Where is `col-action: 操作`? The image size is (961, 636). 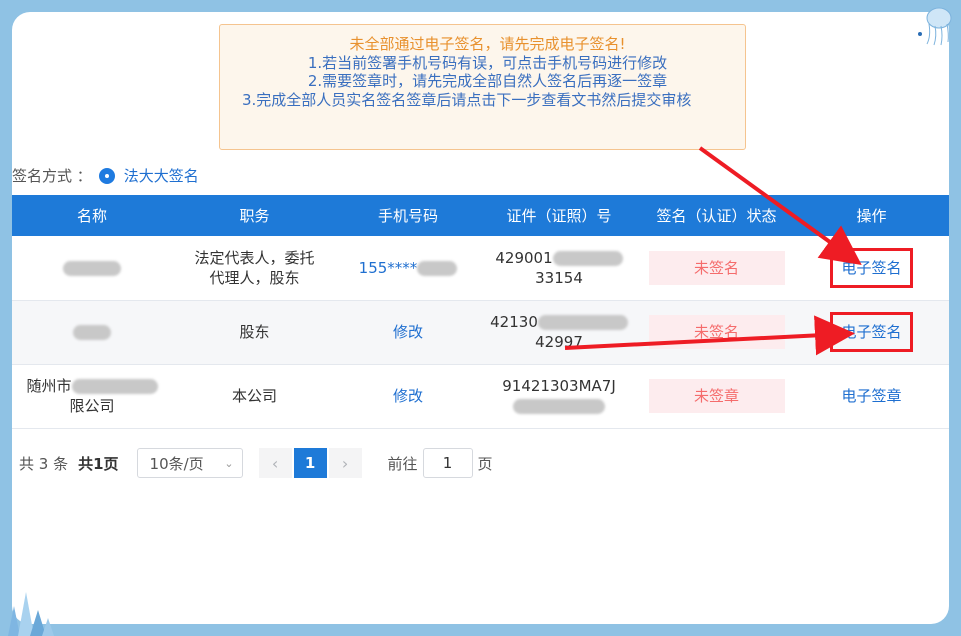
col-action: 操作 is located at coordinates (871, 215).